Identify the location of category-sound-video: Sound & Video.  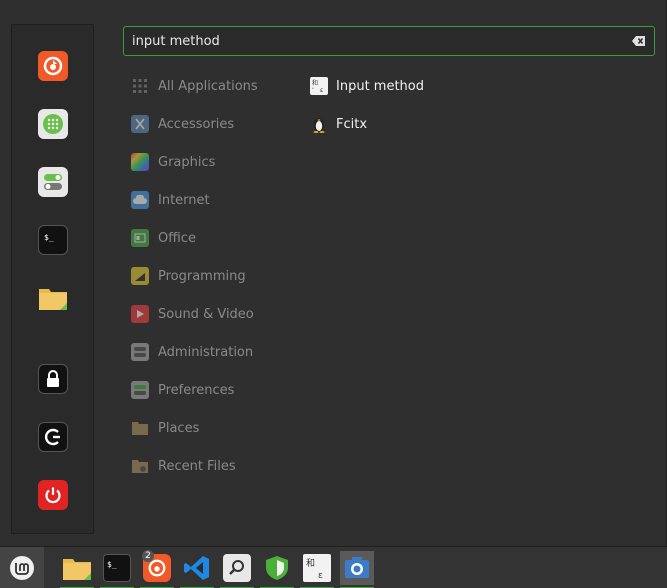
(192, 314).